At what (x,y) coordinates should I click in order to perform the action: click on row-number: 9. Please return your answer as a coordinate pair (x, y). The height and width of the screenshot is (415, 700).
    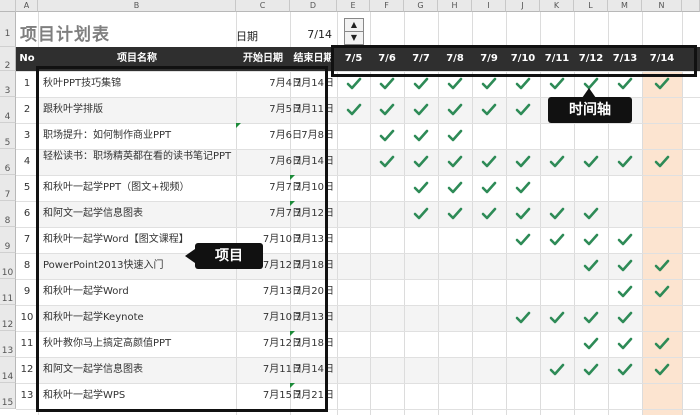
    Looking at the image, I should click on (27, 291).